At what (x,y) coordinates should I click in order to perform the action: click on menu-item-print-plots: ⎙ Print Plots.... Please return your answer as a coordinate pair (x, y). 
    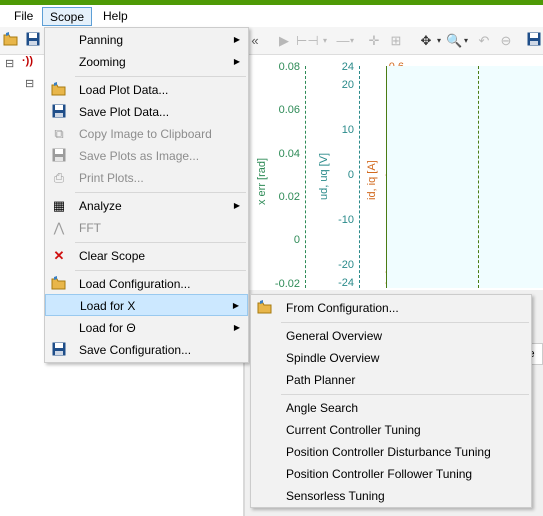
    Looking at the image, I should click on (146, 178).